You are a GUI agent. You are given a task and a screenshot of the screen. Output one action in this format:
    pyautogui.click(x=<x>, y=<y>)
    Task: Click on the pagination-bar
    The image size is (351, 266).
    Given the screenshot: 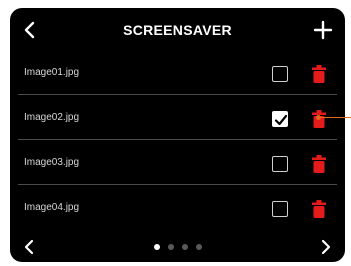 What is the action you would take?
    pyautogui.click(x=177, y=247)
    